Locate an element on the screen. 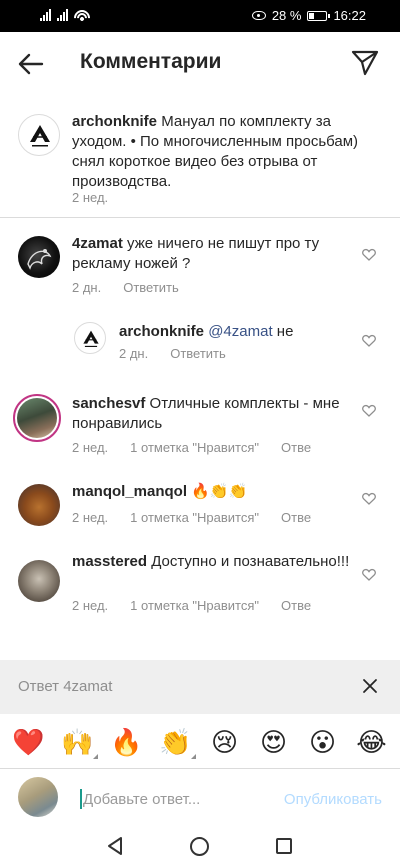  battery-percent: 28 % is located at coordinates (286, 15).